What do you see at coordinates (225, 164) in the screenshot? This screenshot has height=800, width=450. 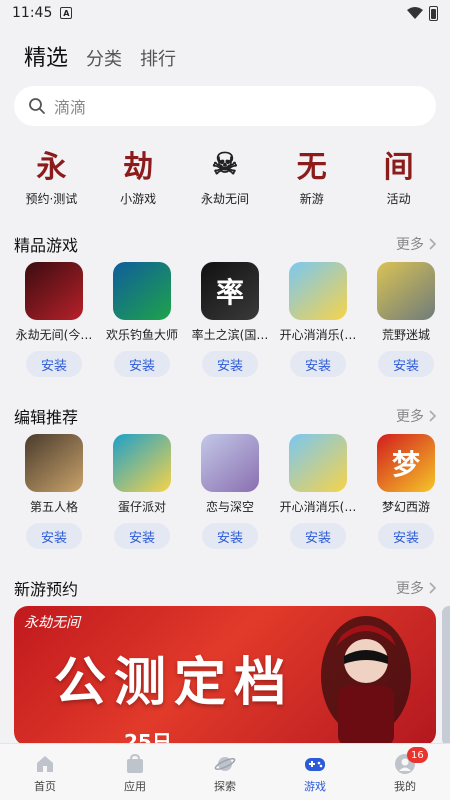 I see `character-face-icon: ☠` at bounding box center [225, 164].